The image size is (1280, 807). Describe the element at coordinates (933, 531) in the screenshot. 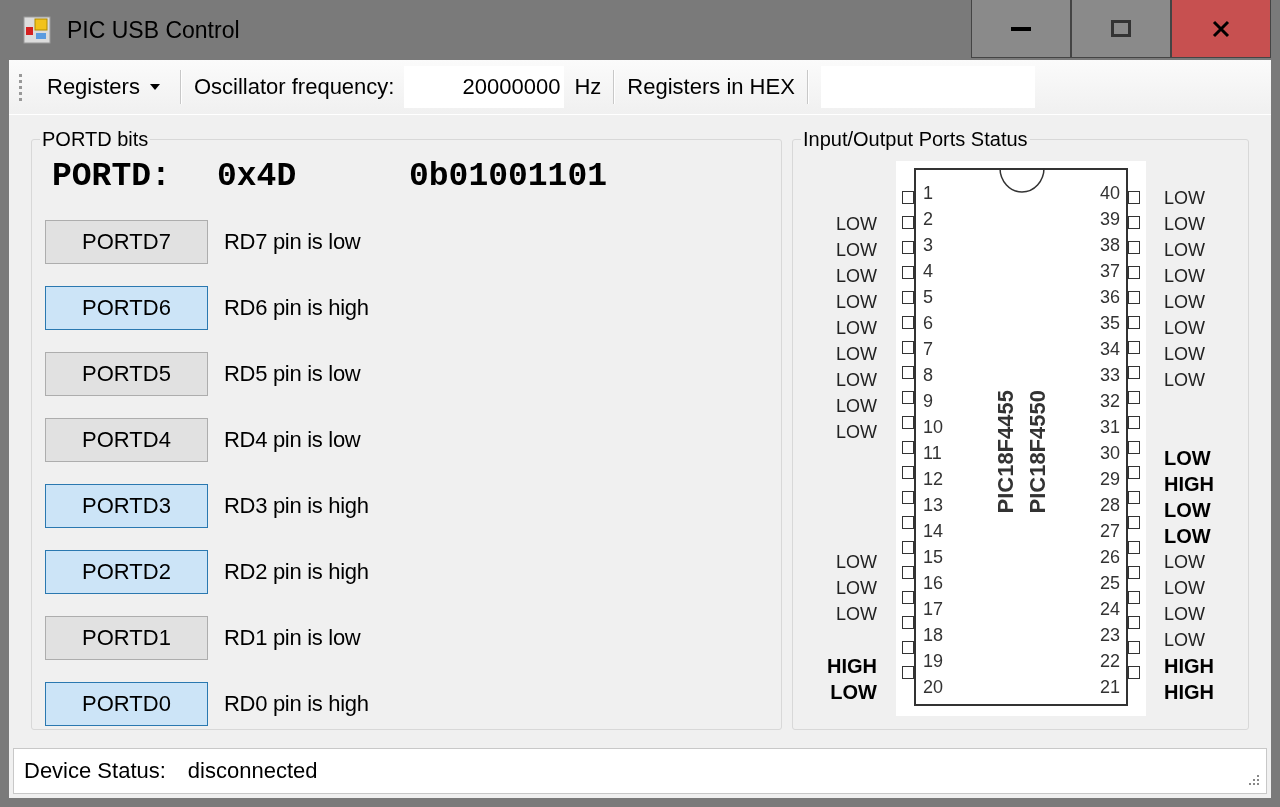

I see `pin-number: 14` at that location.